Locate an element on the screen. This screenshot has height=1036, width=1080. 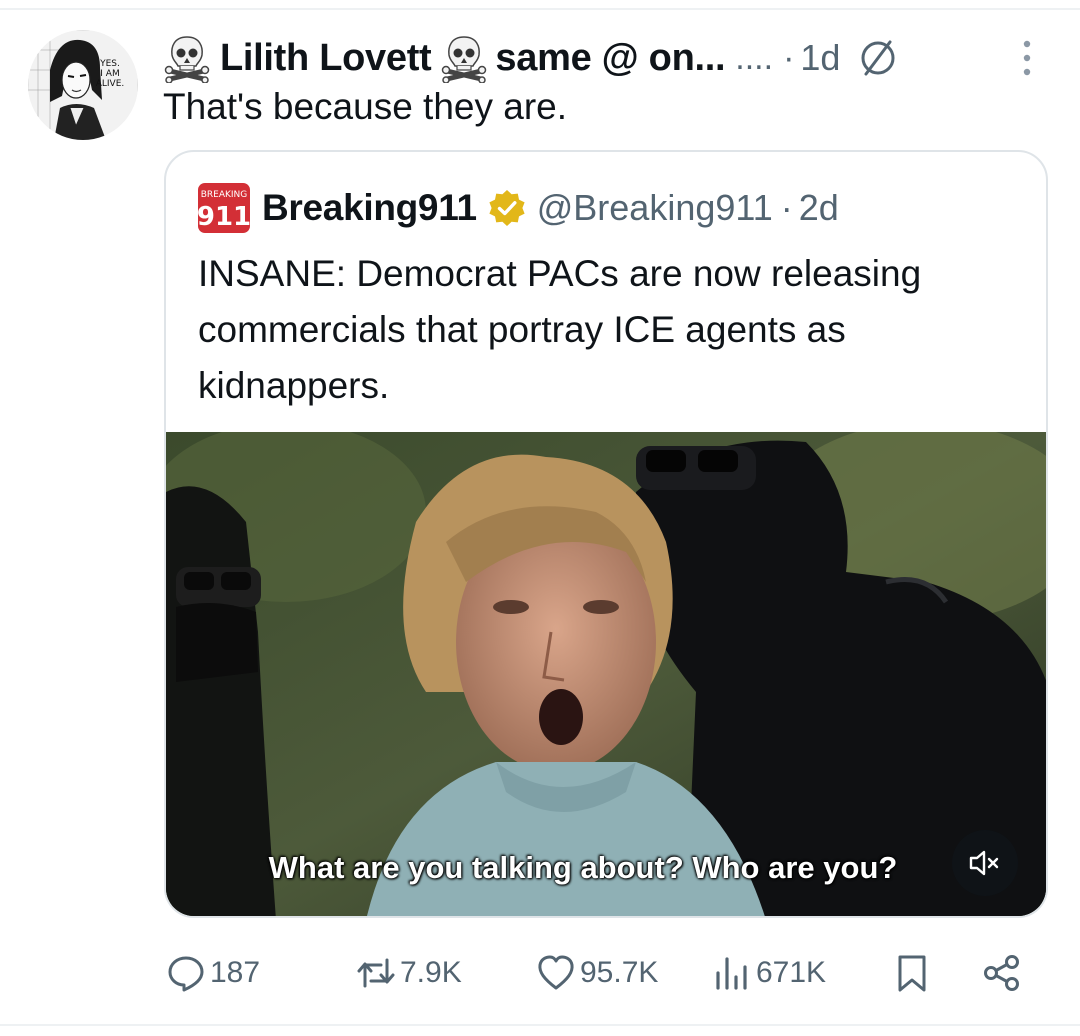
repost-icon is located at coordinates (376, 973).